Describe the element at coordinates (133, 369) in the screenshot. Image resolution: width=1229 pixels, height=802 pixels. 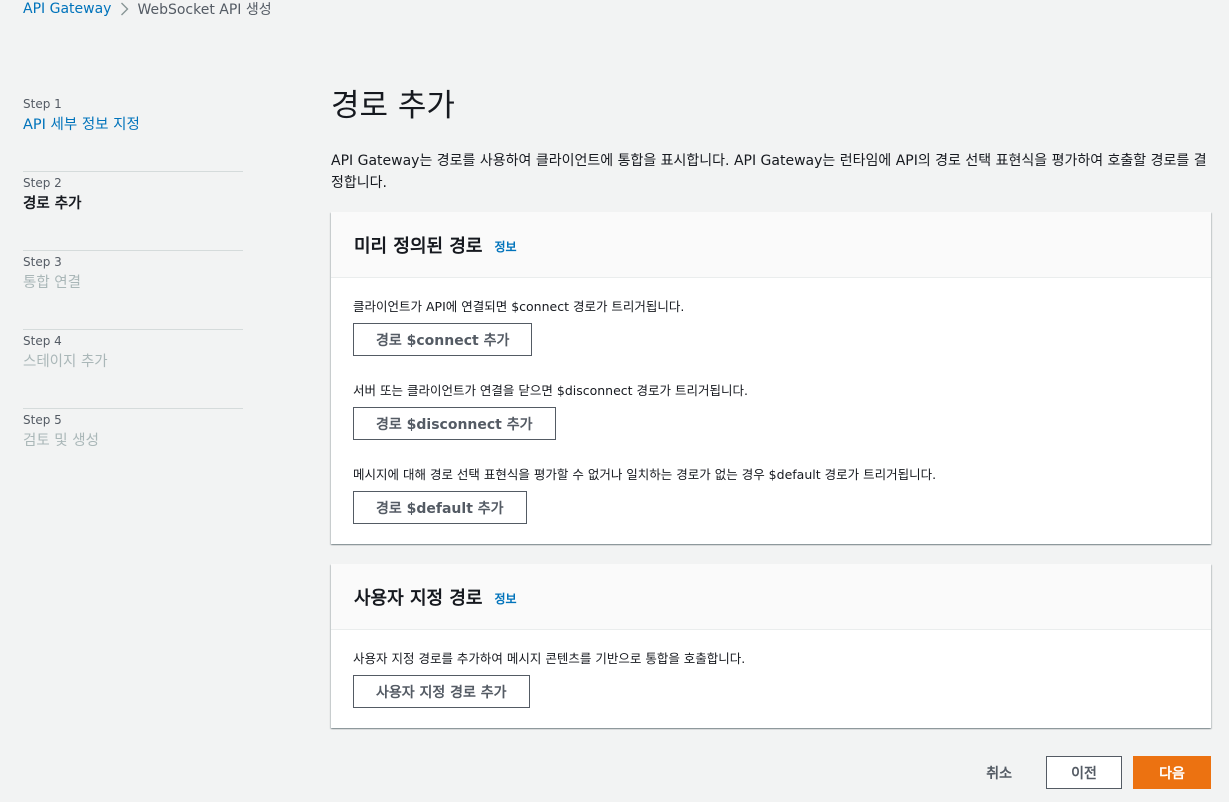
I see `step-4: Step 4 스테이지 추가` at that location.